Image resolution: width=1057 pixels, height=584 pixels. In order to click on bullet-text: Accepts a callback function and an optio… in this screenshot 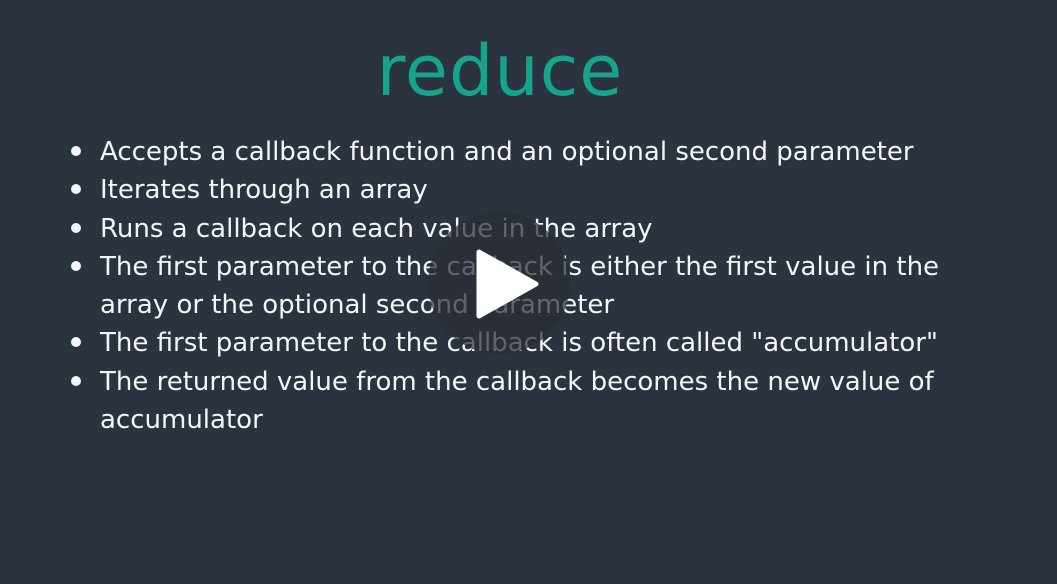, I will do `click(507, 152)`.